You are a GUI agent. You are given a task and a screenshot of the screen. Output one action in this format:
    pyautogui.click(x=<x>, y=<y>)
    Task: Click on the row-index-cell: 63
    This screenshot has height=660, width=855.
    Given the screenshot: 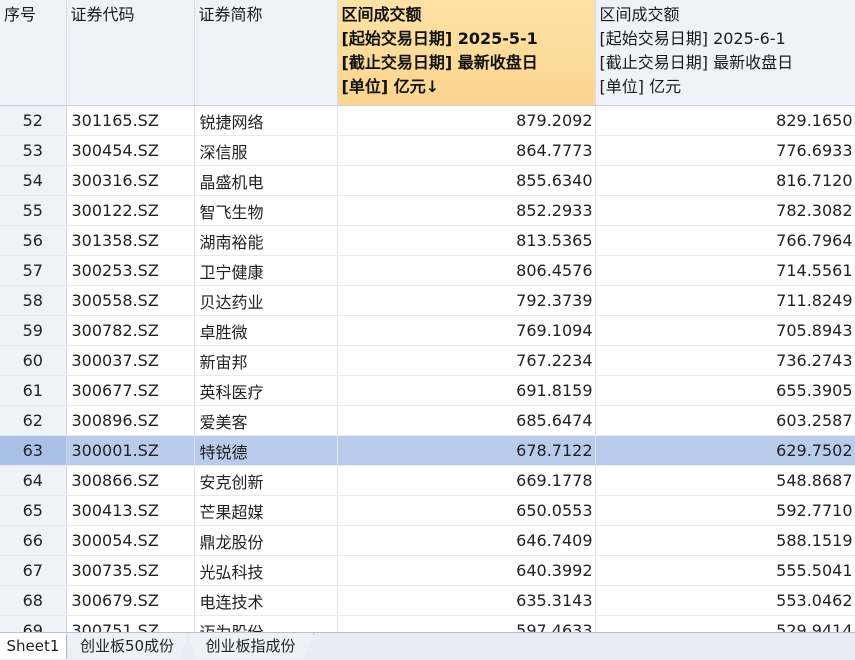 What is the action you would take?
    pyautogui.click(x=33, y=450)
    